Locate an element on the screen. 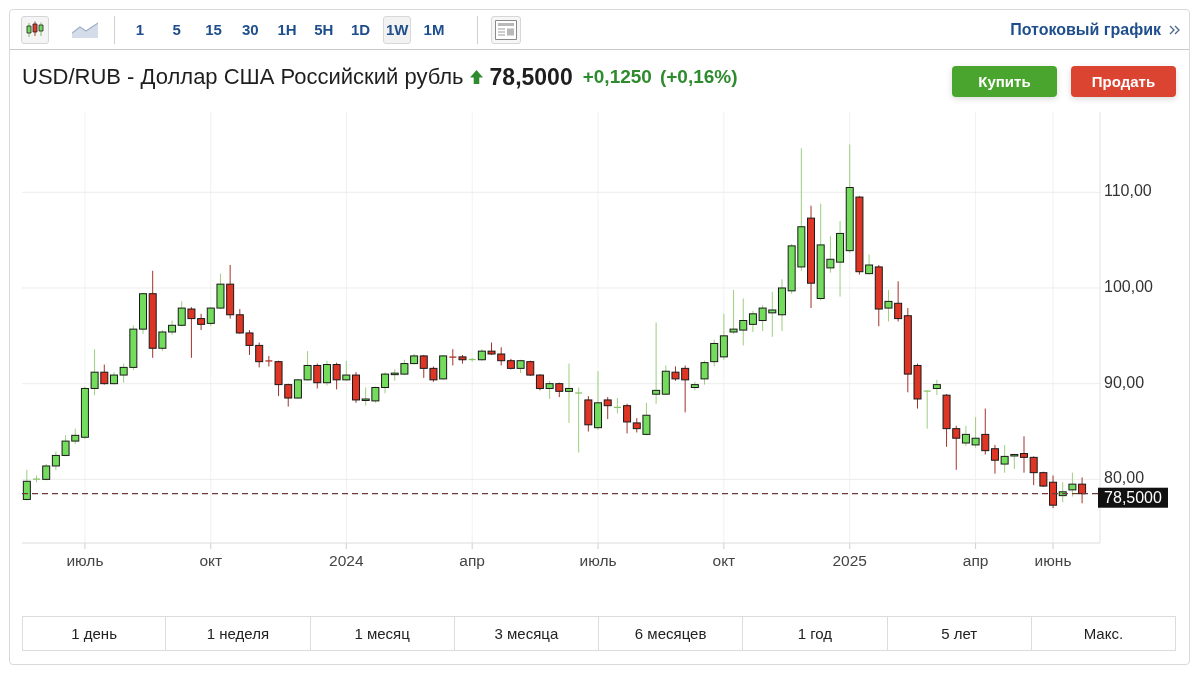  range-button: 3 месяца is located at coordinates (526, 633).